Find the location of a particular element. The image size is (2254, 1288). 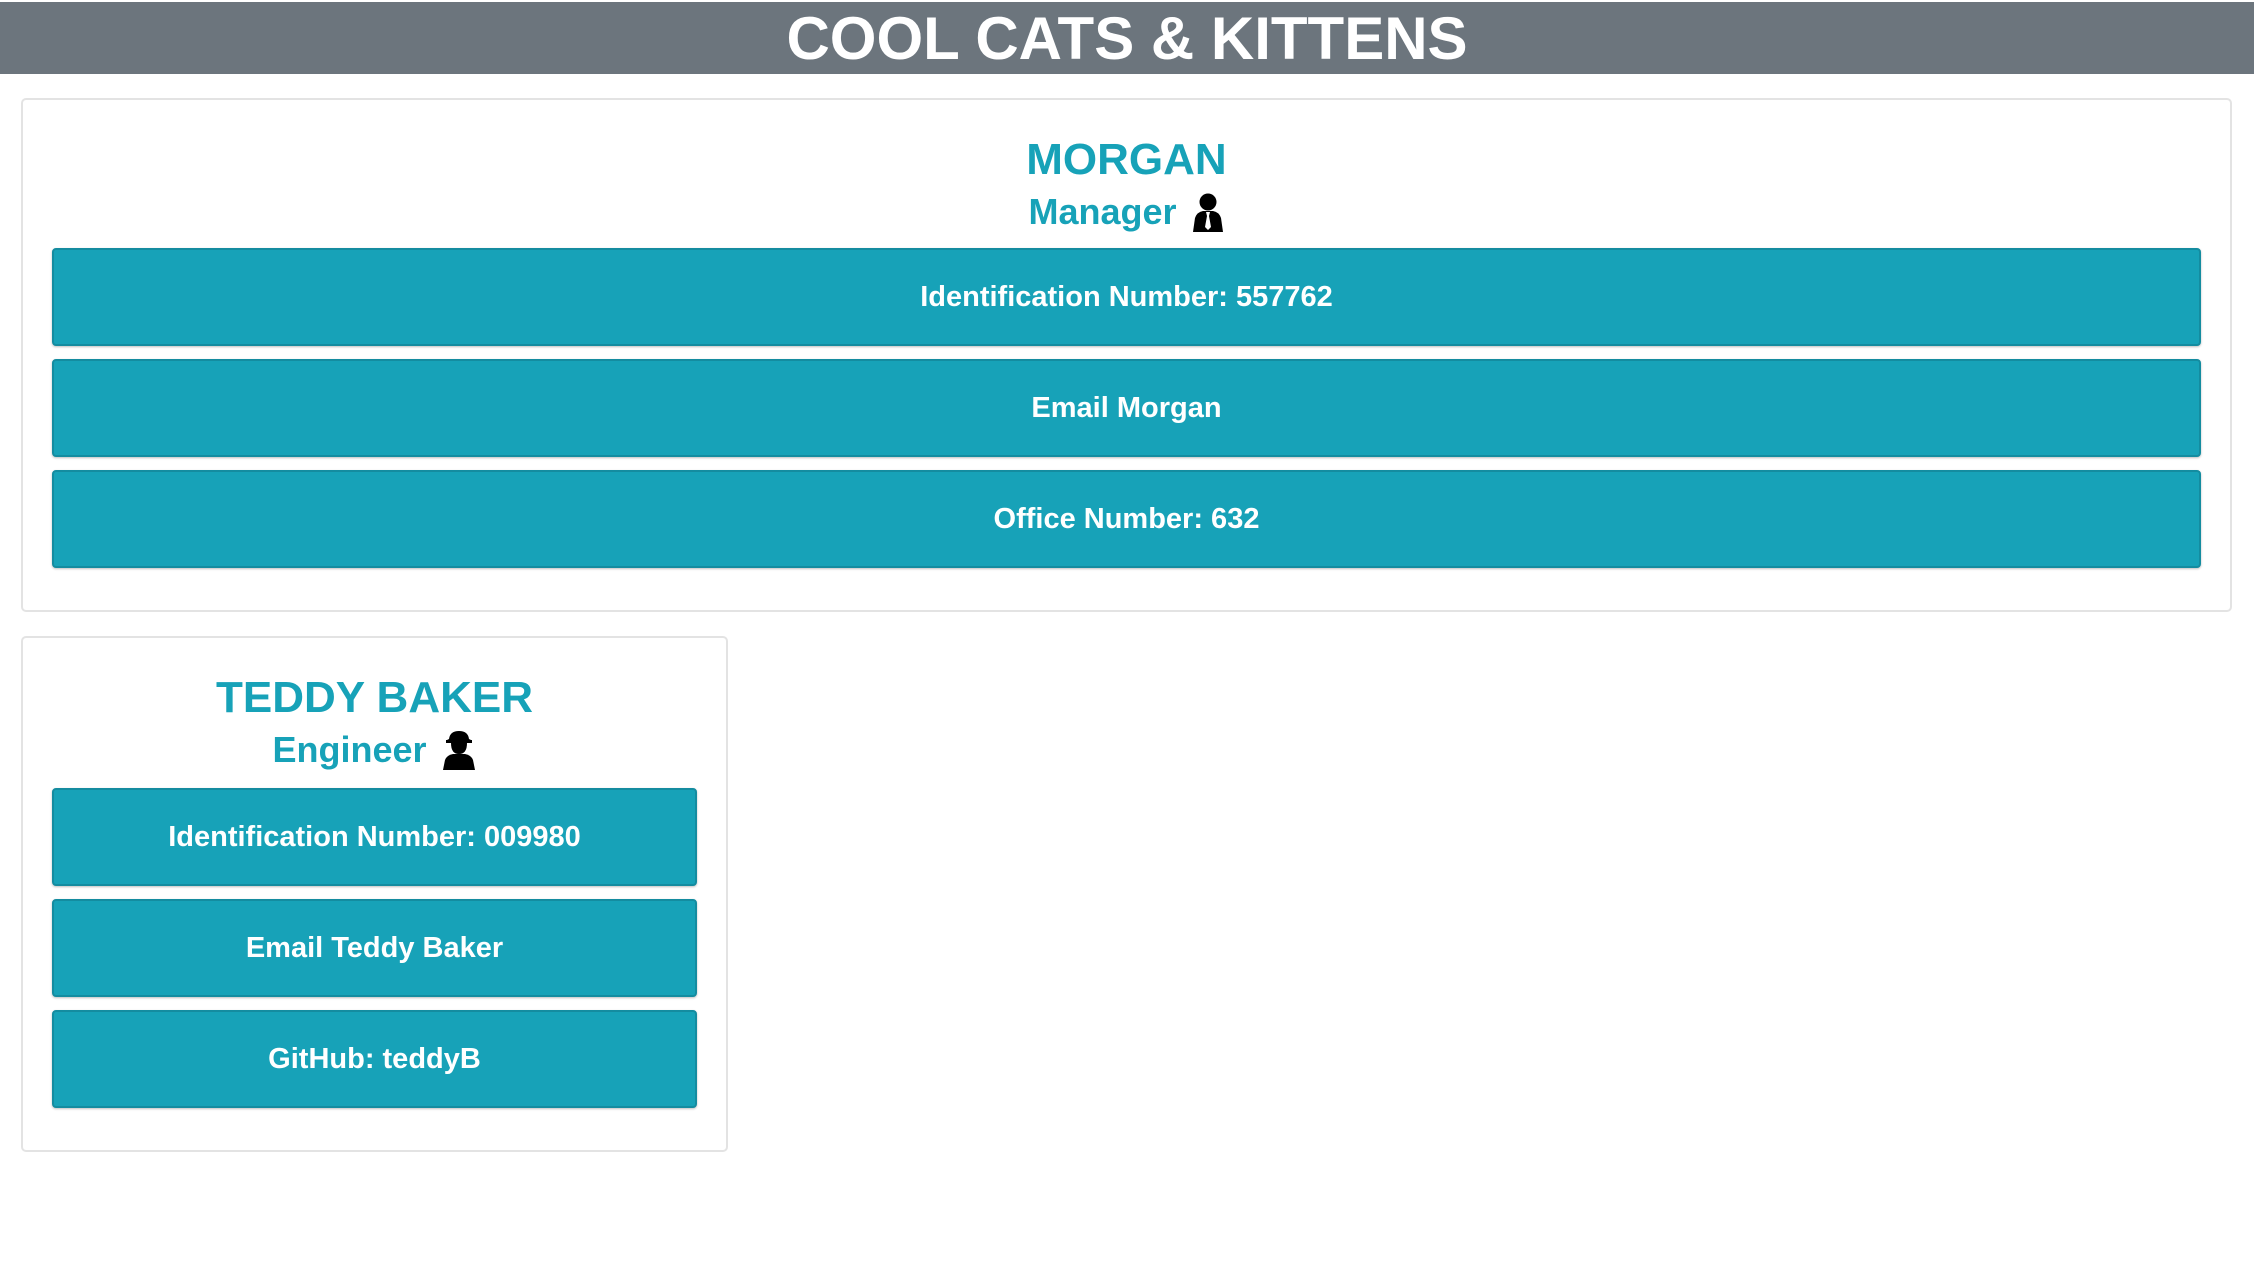

github-button: GitHub: teddyB is located at coordinates (374, 1059).